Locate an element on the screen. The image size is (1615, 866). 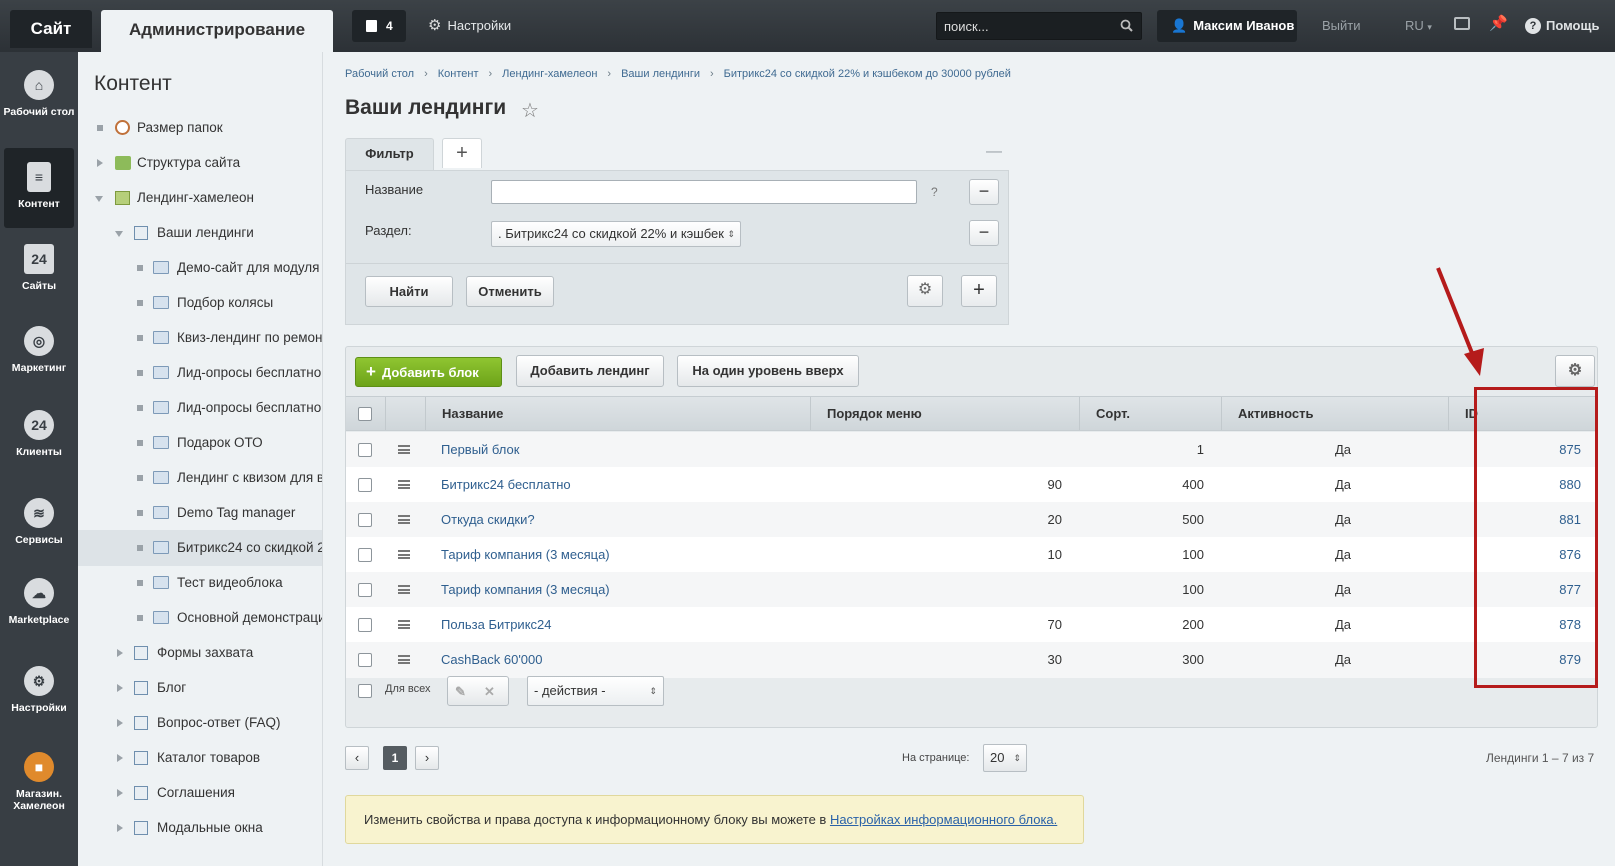
edit-icon: ✎ is located at coordinates (460, 691).